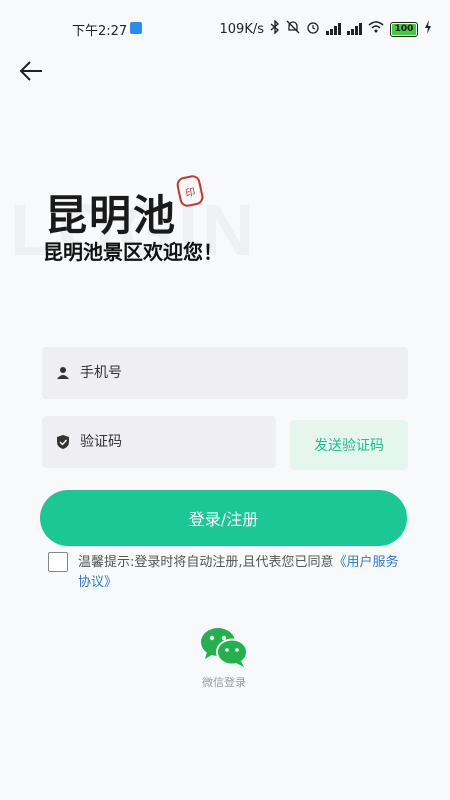 The height and width of the screenshot is (800, 450). What do you see at coordinates (223, 518) in the screenshot?
I see `login-register-button: 登录/注册` at bounding box center [223, 518].